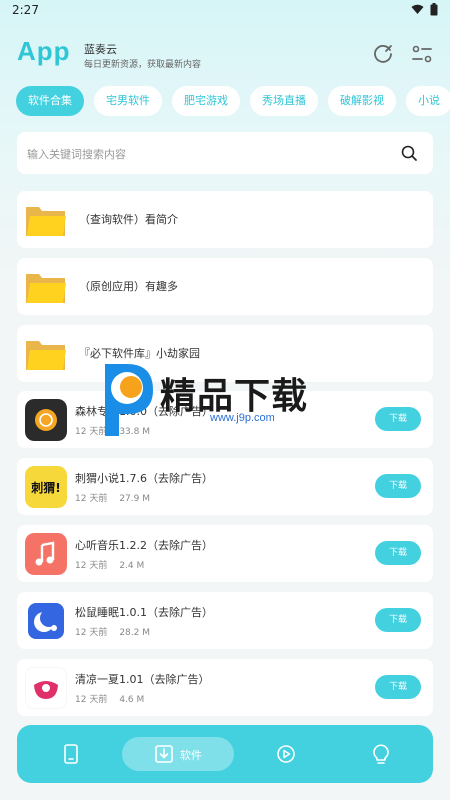  What do you see at coordinates (144, 411) in the screenshot?
I see `app-title: 森林专注1.0.0（去除广告）` at bounding box center [144, 411].